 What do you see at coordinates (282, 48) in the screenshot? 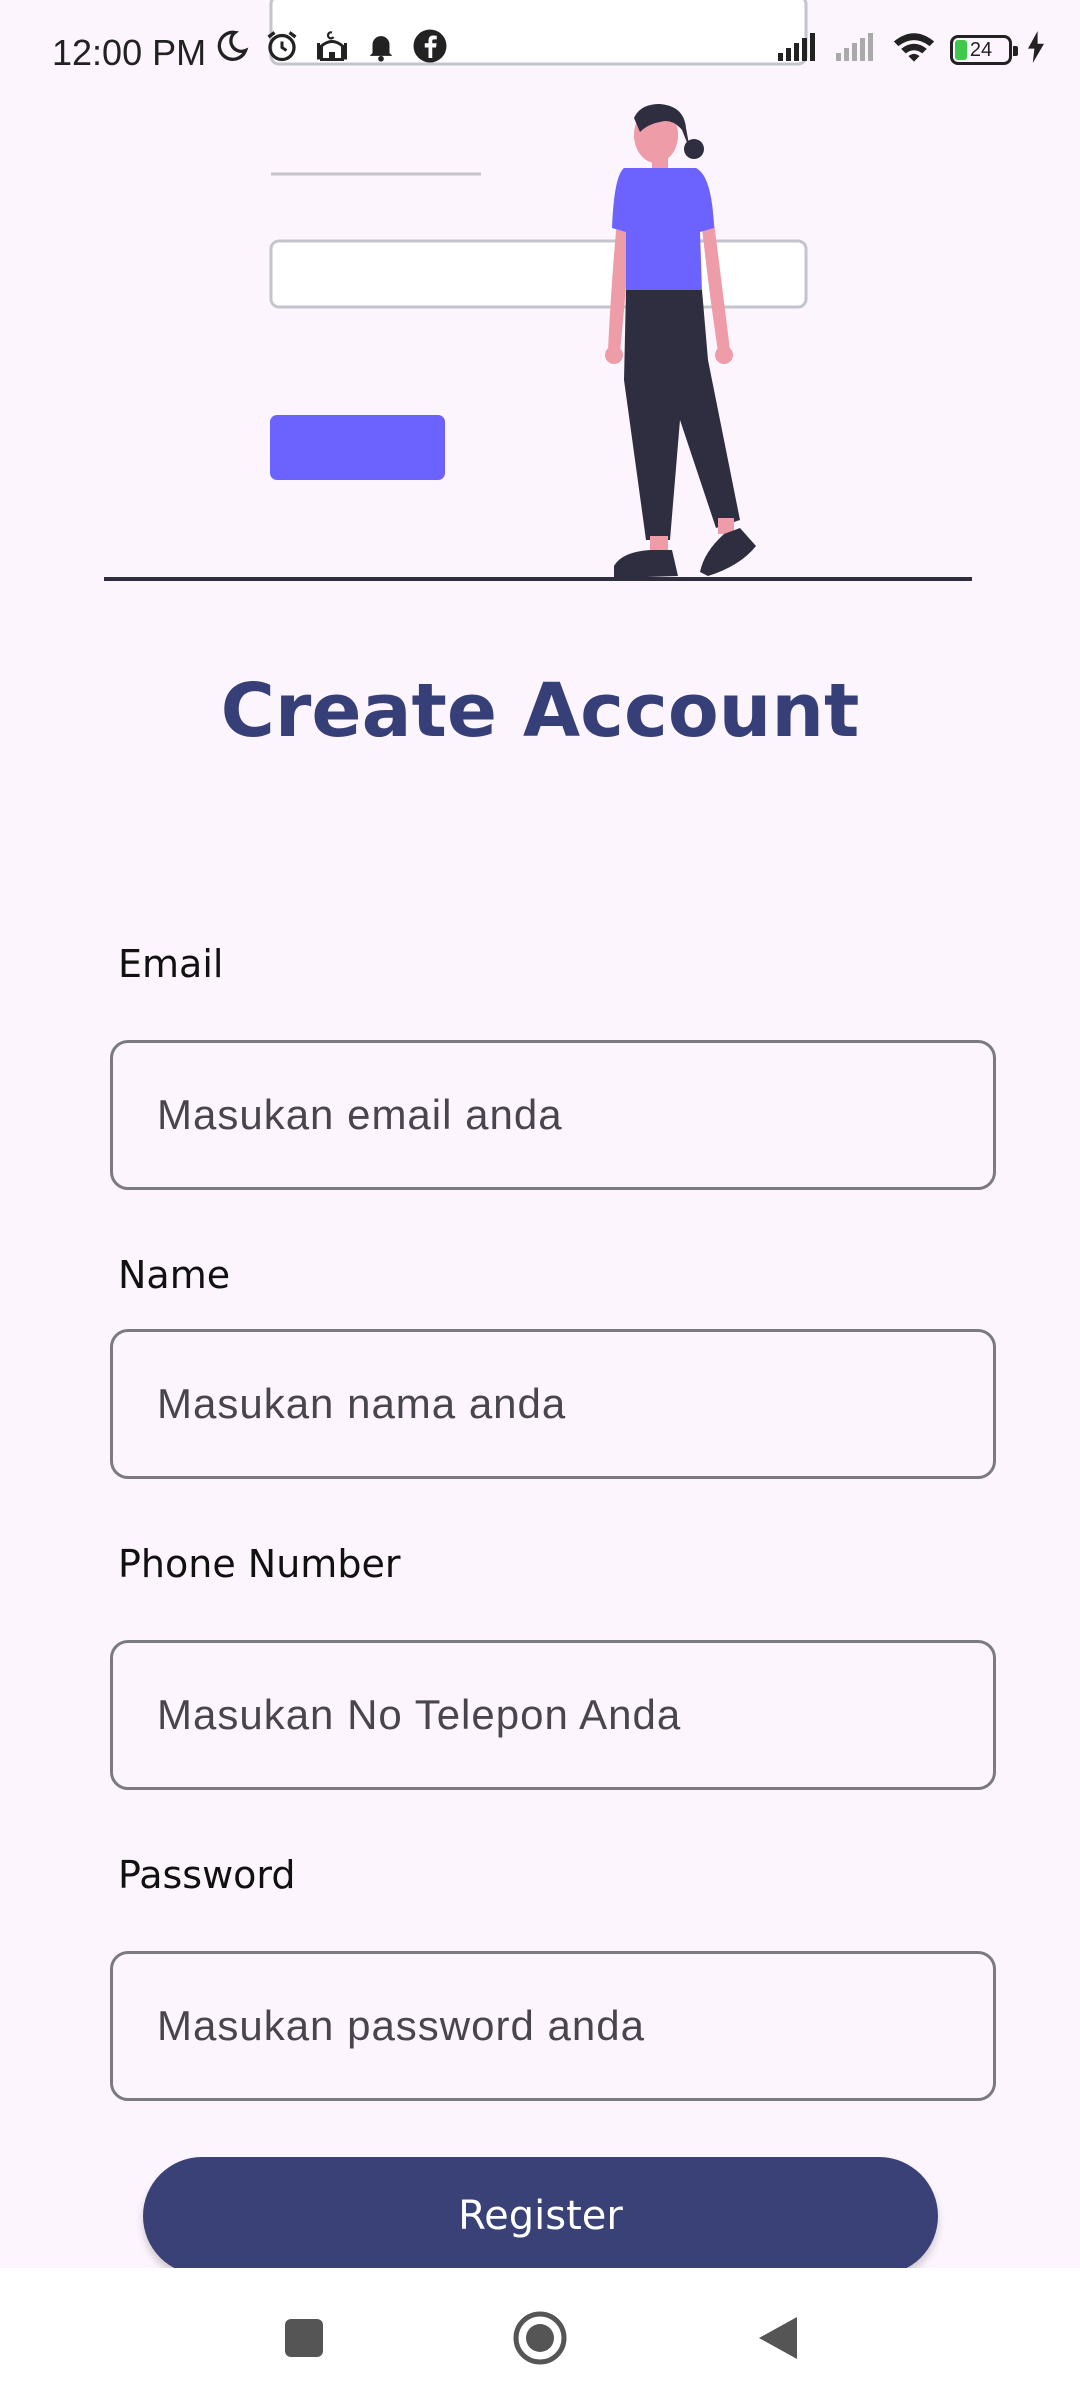
I see `alarm-icon` at bounding box center [282, 48].